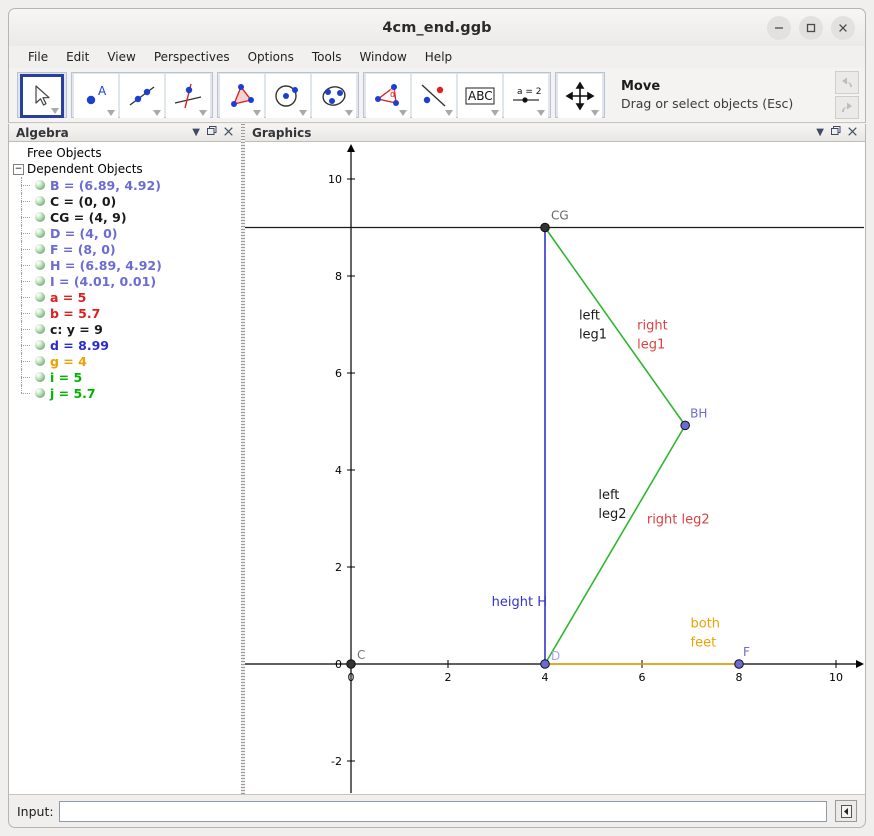 The height and width of the screenshot is (836, 874). Describe the element at coordinates (125, 217) in the screenshot. I see `algebra-item: CG = (4, 9)` at that location.